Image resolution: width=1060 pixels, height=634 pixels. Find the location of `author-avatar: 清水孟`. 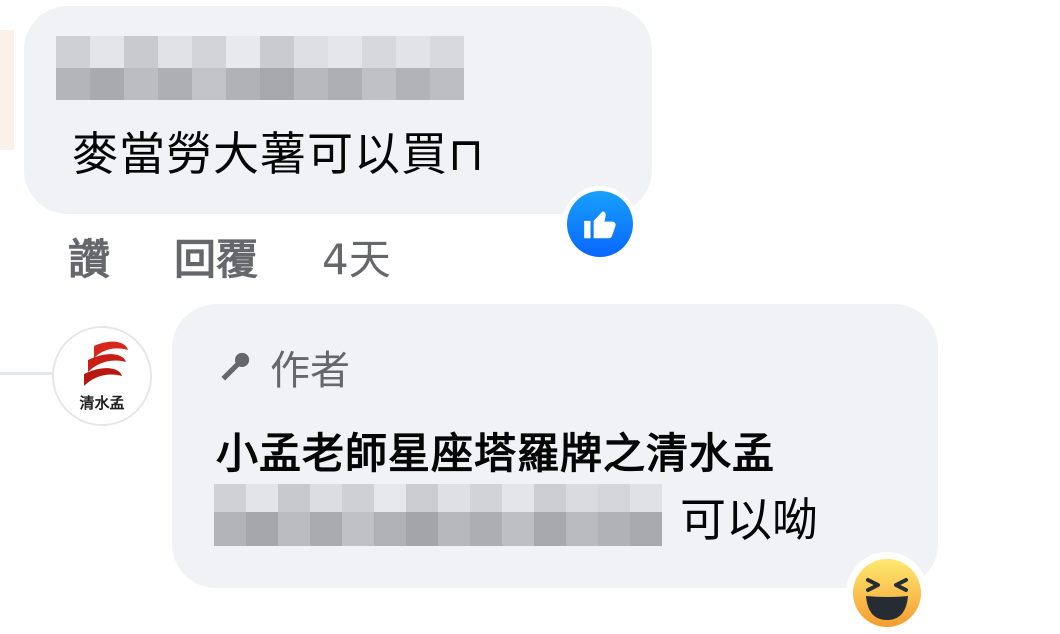

author-avatar: 清水孟 is located at coordinates (102, 376).